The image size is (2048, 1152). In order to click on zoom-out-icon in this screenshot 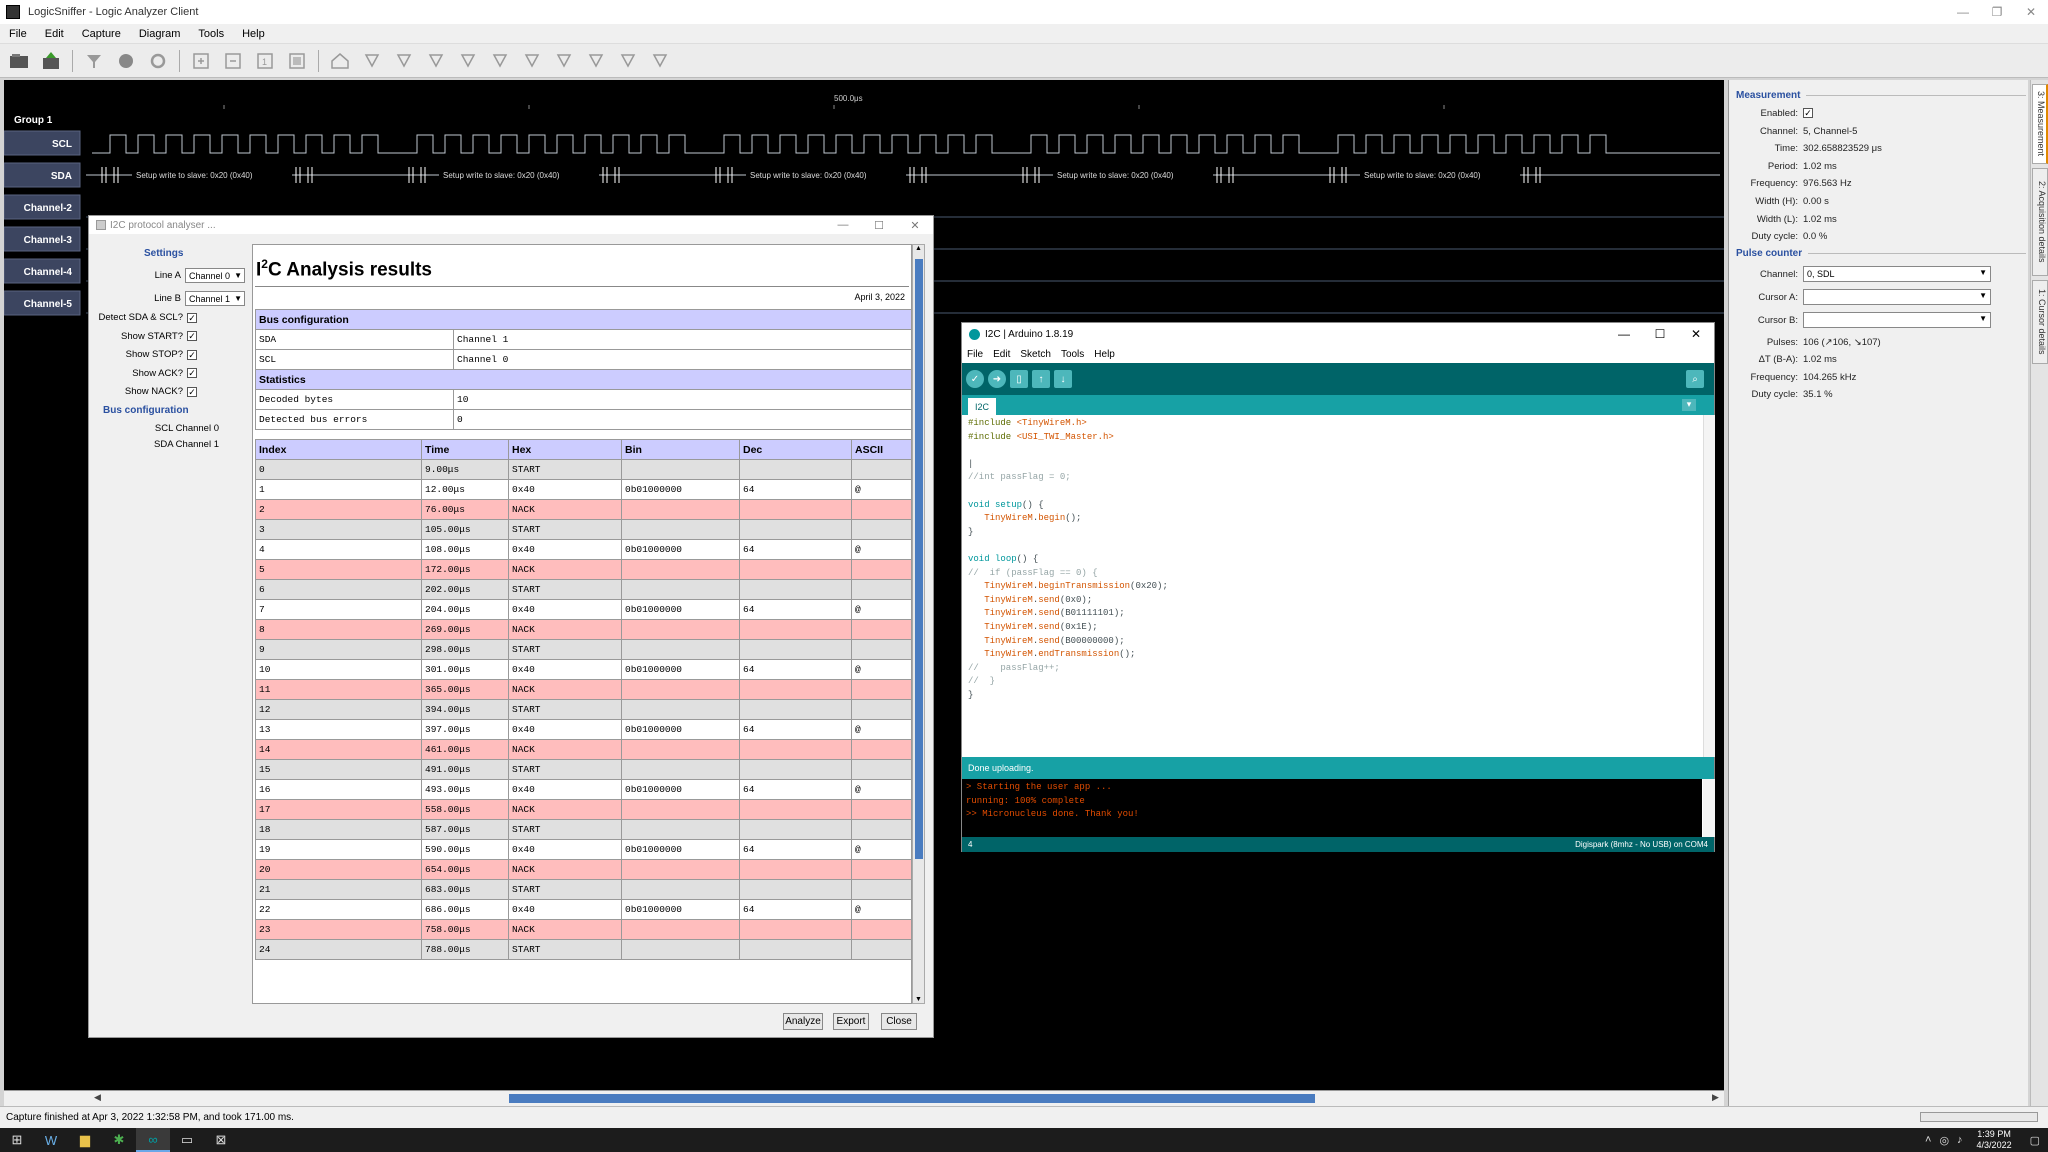, I will do `click(233, 61)`.